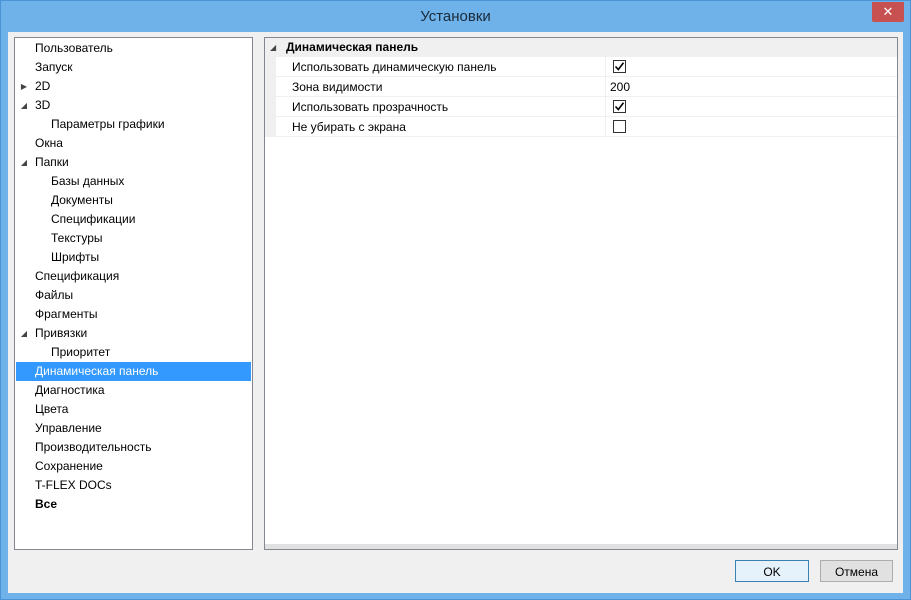 This screenshot has width=911, height=600. What do you see at coordinates (69, 466) in the screenshot?
I see `tree-item-label: Сохранение` at bounding box center [69, 466].